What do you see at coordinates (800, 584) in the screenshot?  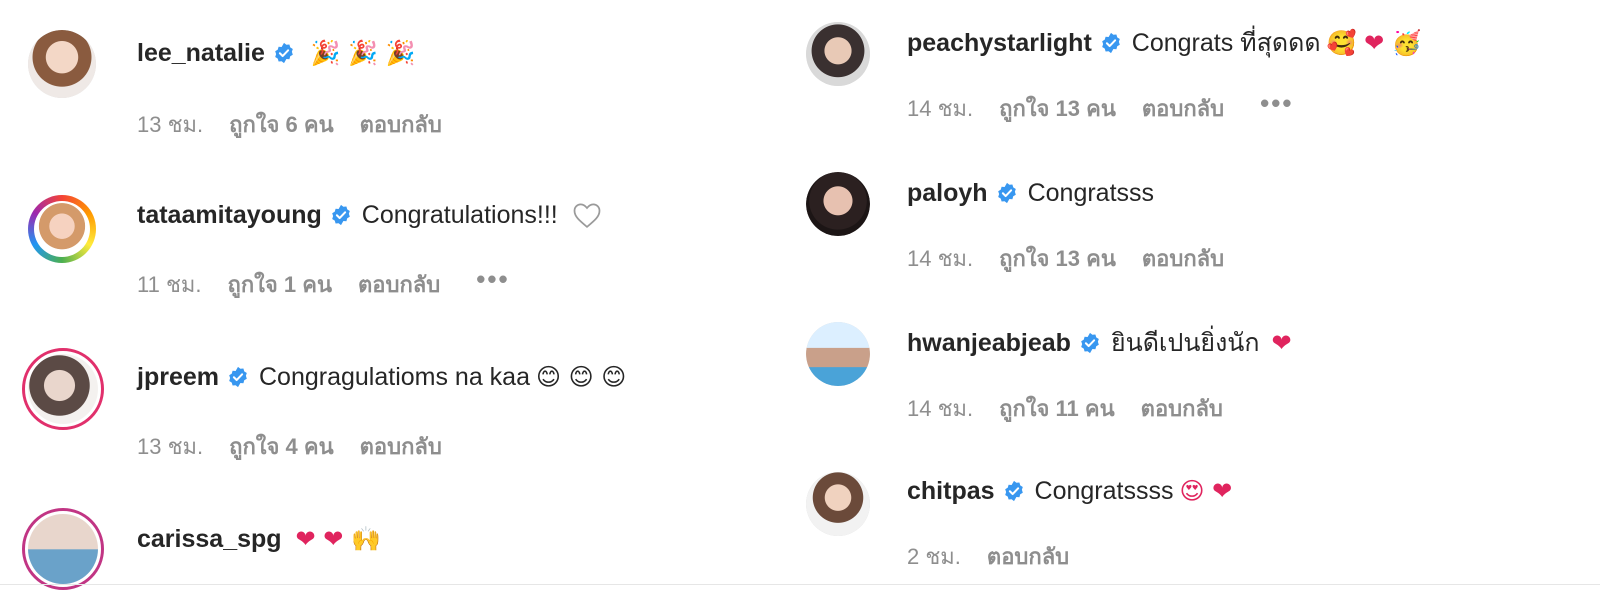 I see `divider` at bounding box center [800, 584].